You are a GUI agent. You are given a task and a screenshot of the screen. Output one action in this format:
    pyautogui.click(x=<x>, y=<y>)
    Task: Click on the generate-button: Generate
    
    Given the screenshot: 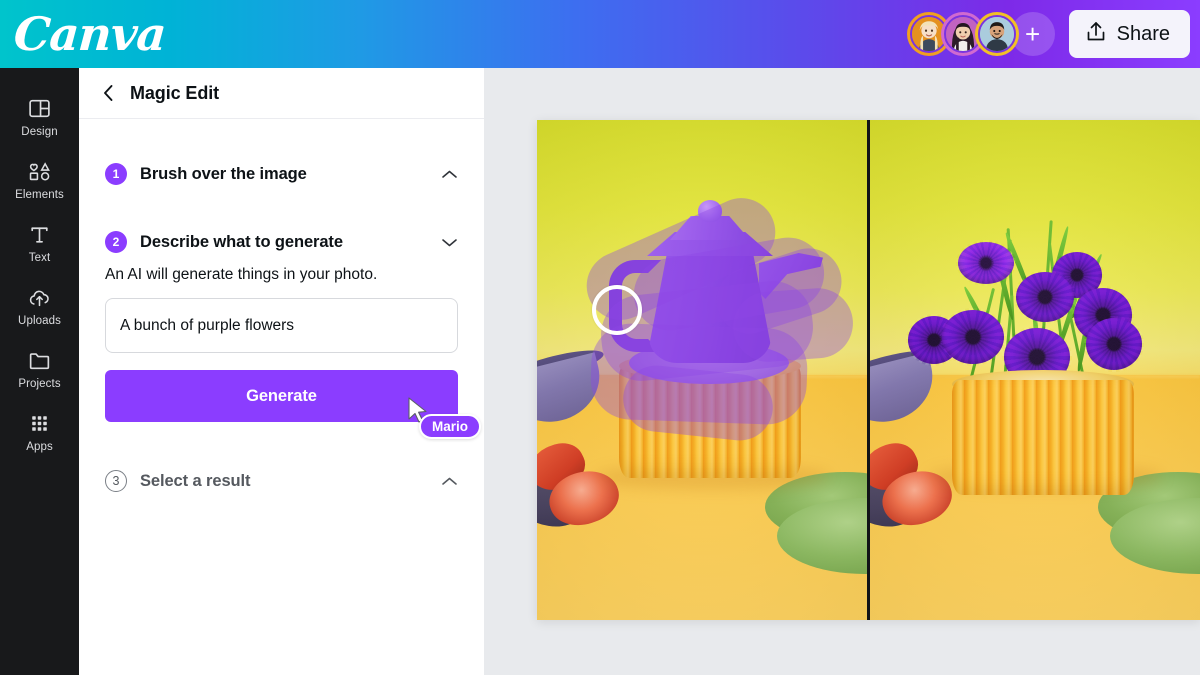 What is the action you would take?
    pyautogui.click(x=281, y=396)
    